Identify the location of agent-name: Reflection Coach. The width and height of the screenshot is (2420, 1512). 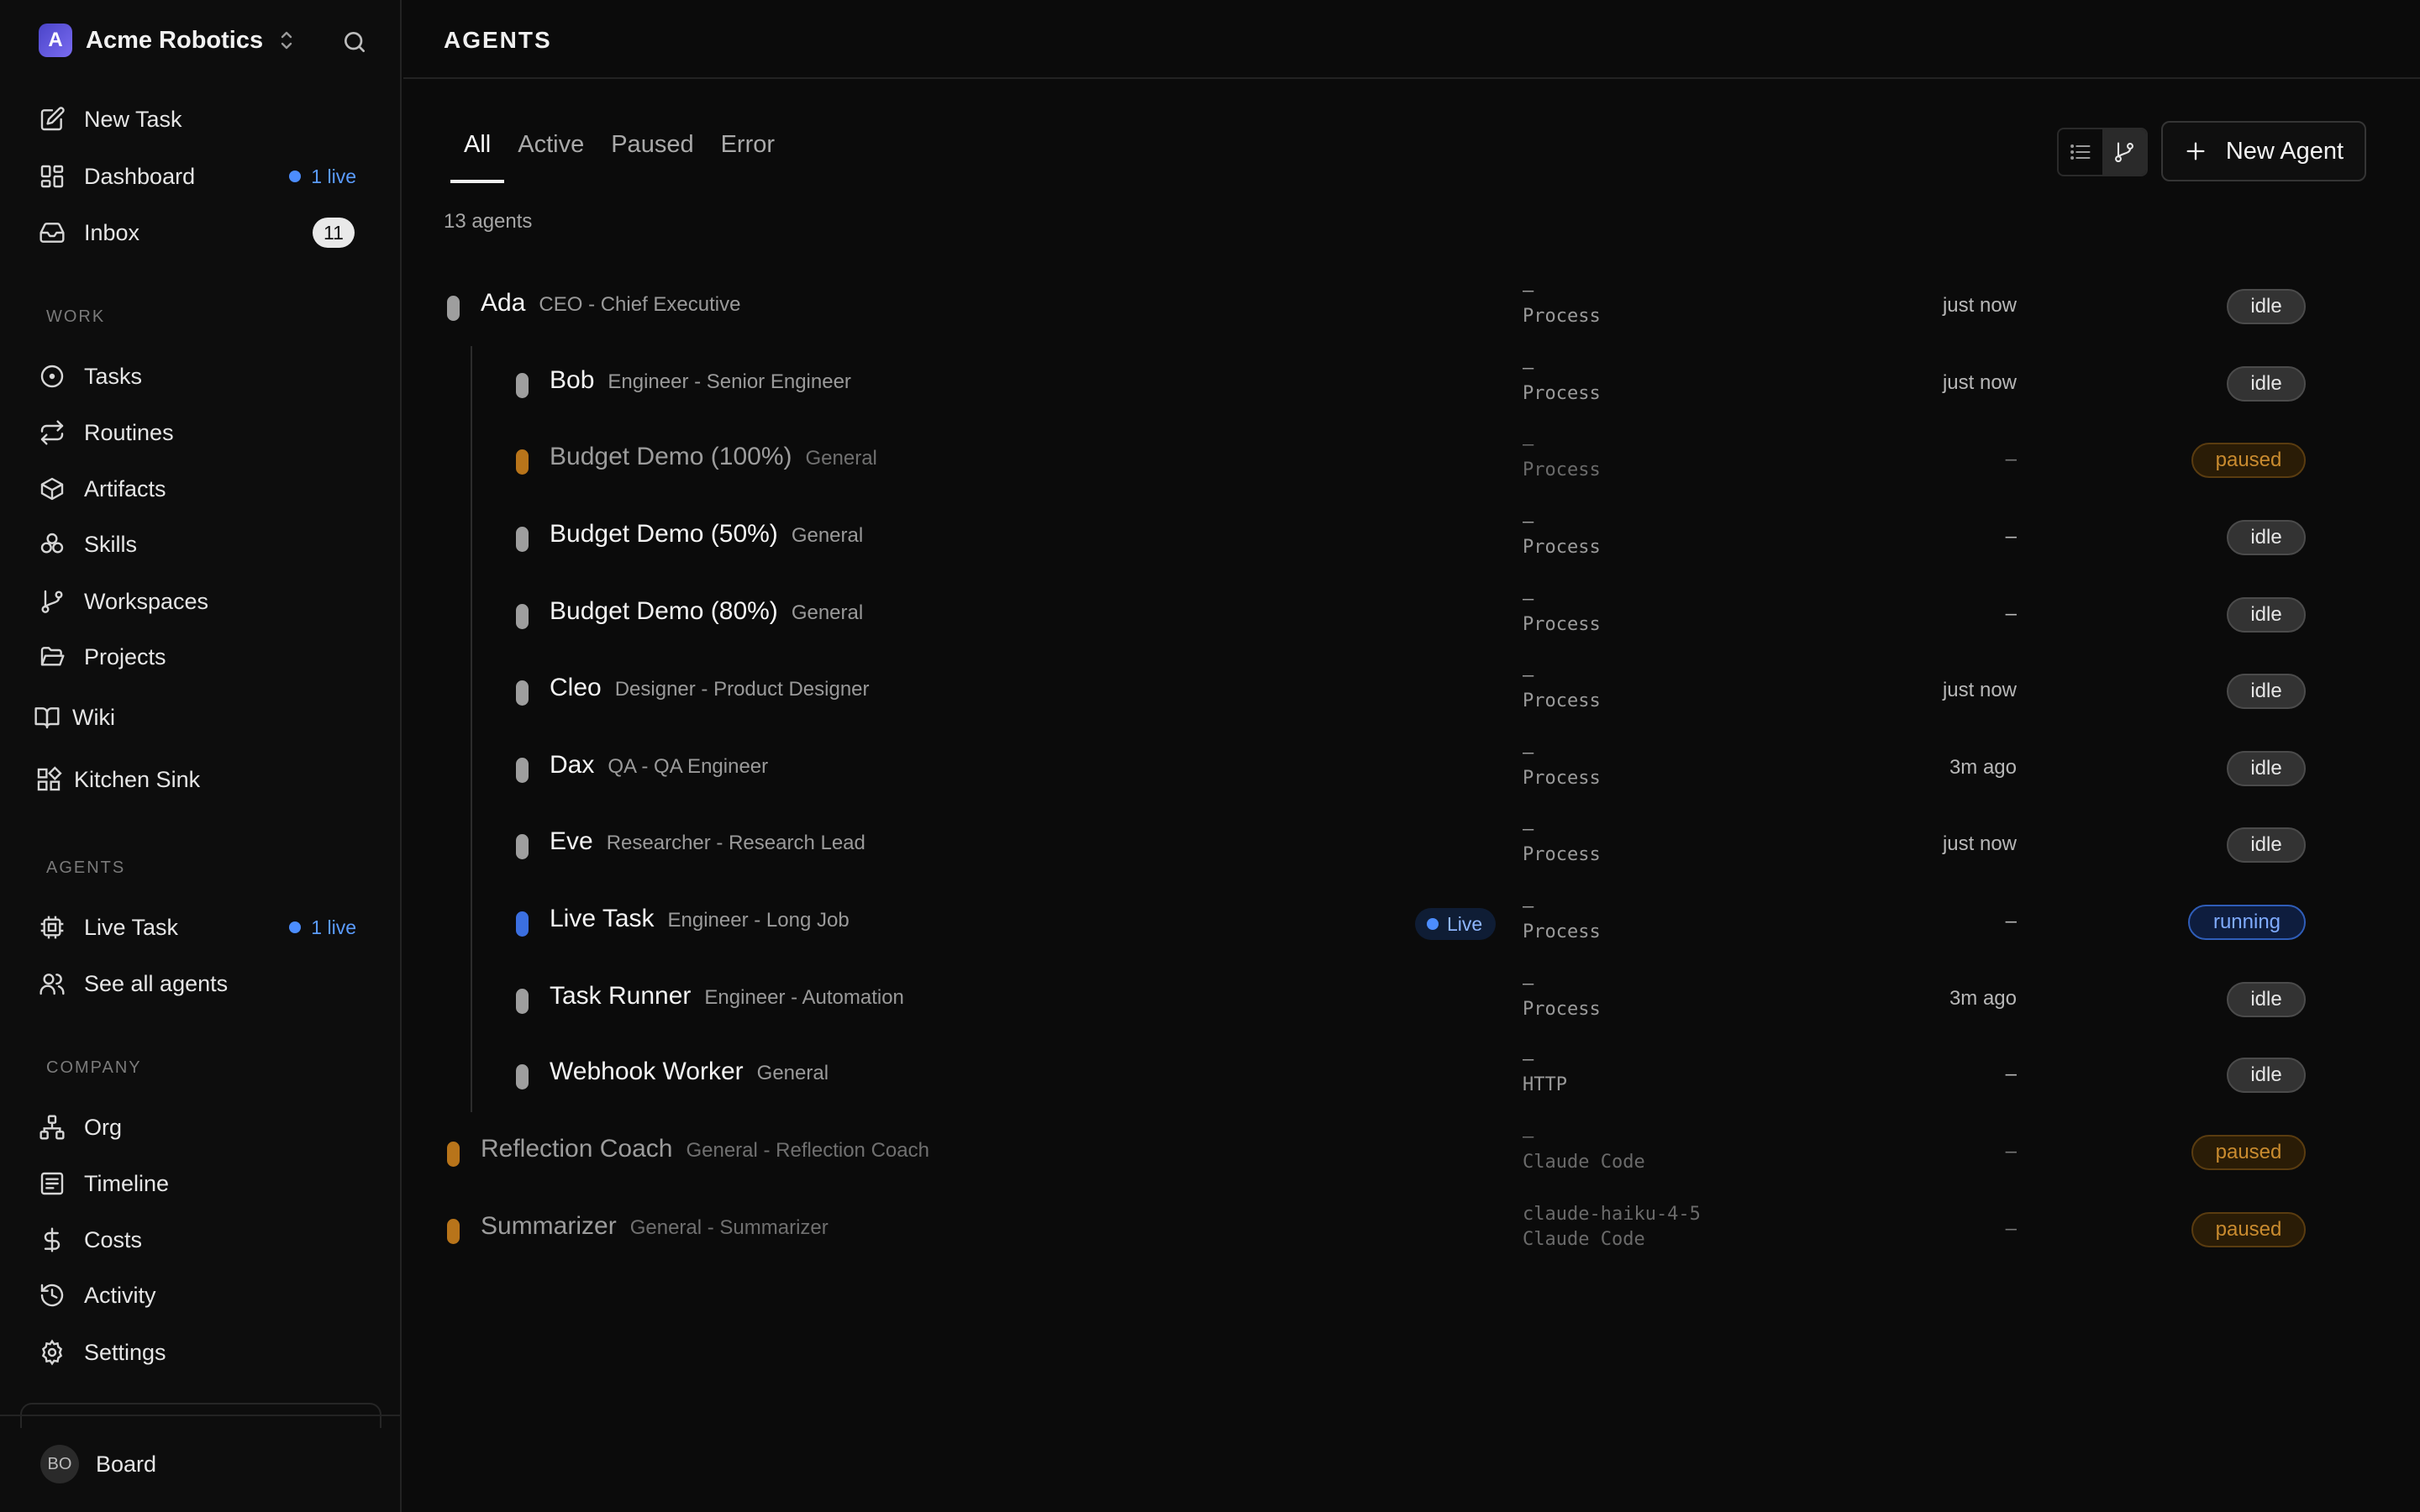
(576, 1149).